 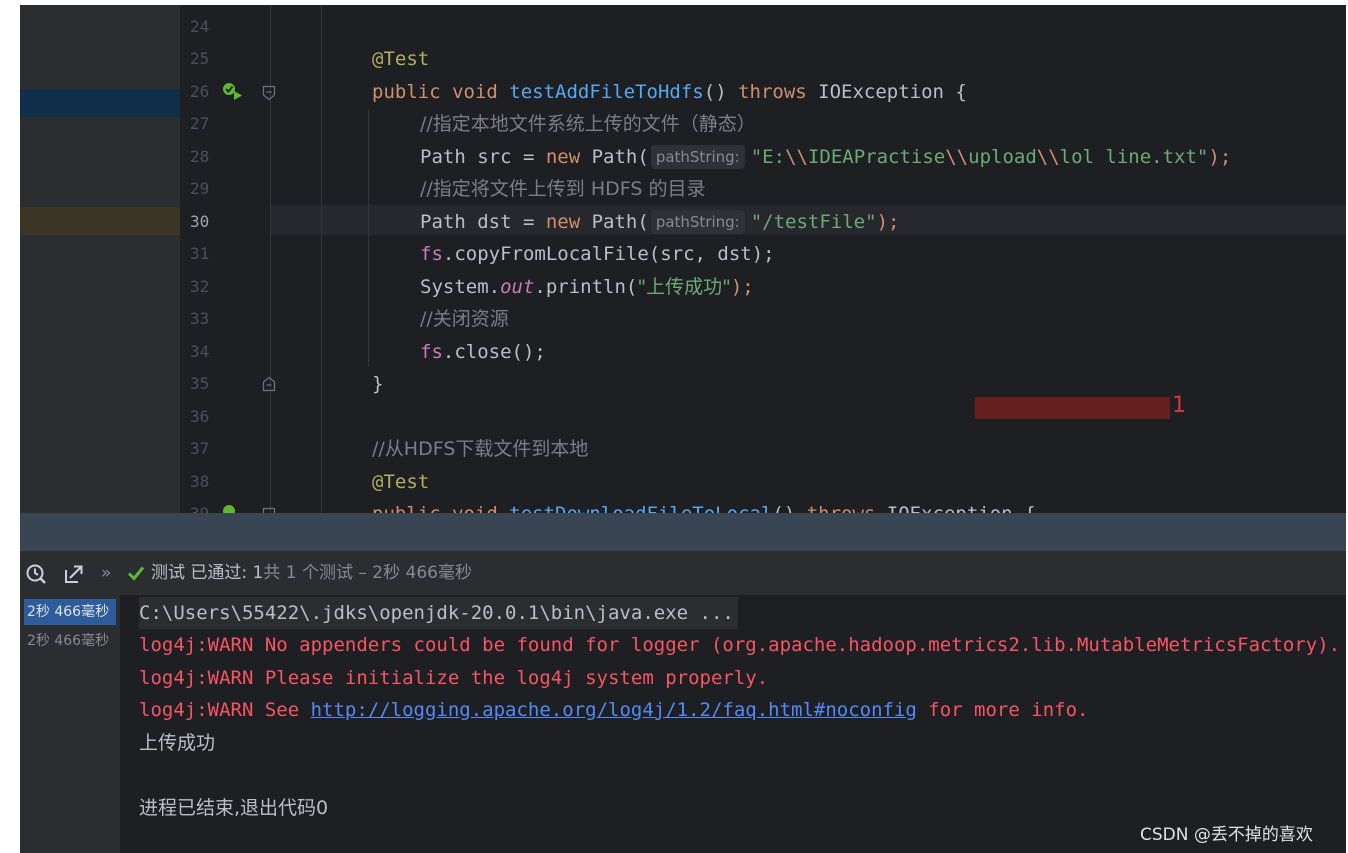 What do you see at coordinates (813, 222) in the screenshot?
I see `string-token: "/testFile"` at bounding box center [813, 222].